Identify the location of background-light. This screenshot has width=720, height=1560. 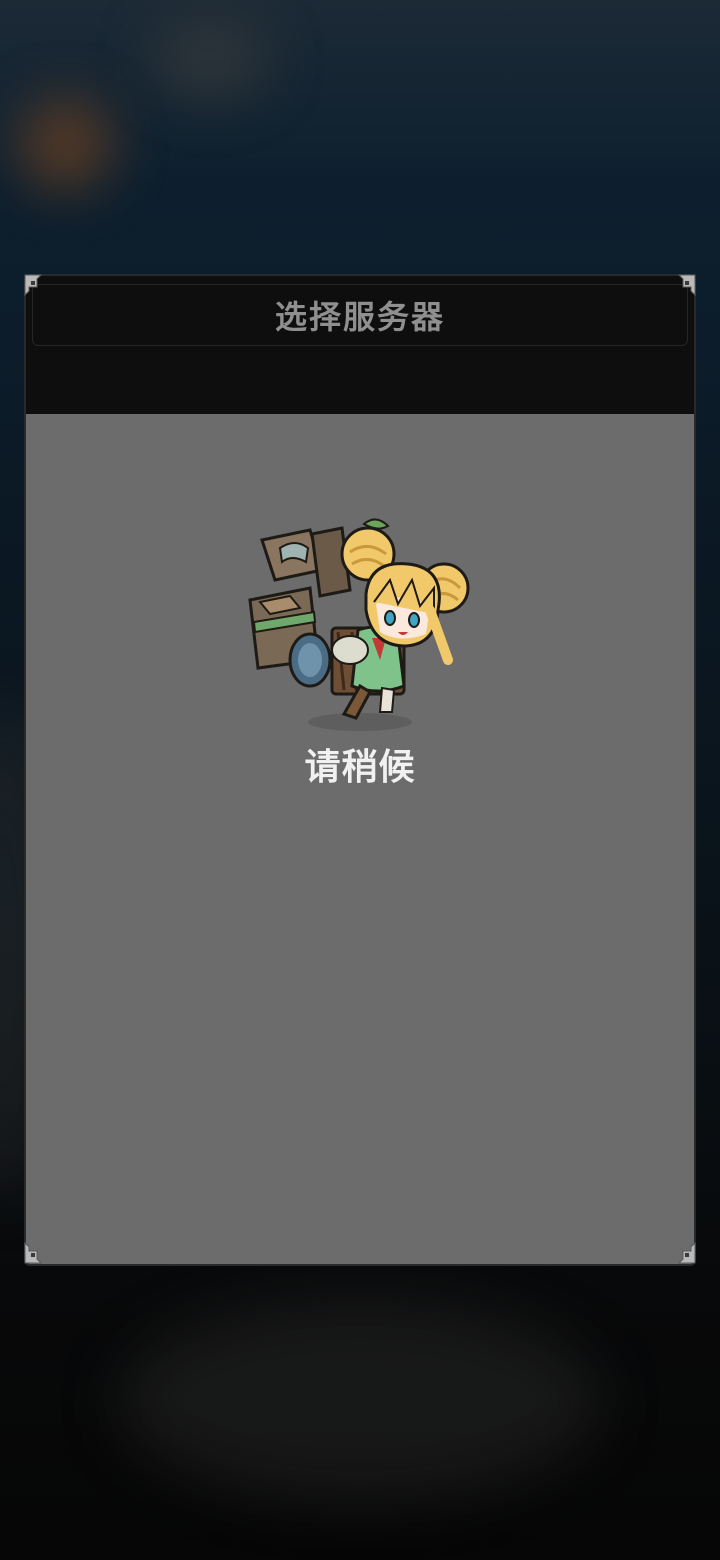
(65, 145).